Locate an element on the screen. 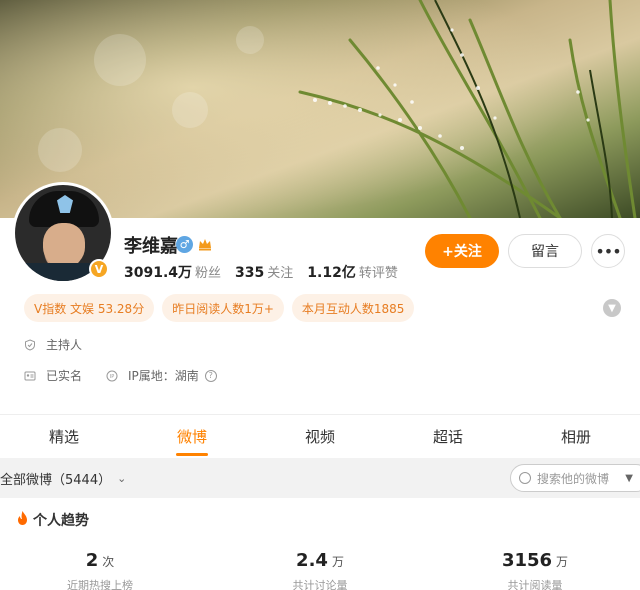 The image size is (640, 590). id-card-icon is located at coordinates (30, 376).